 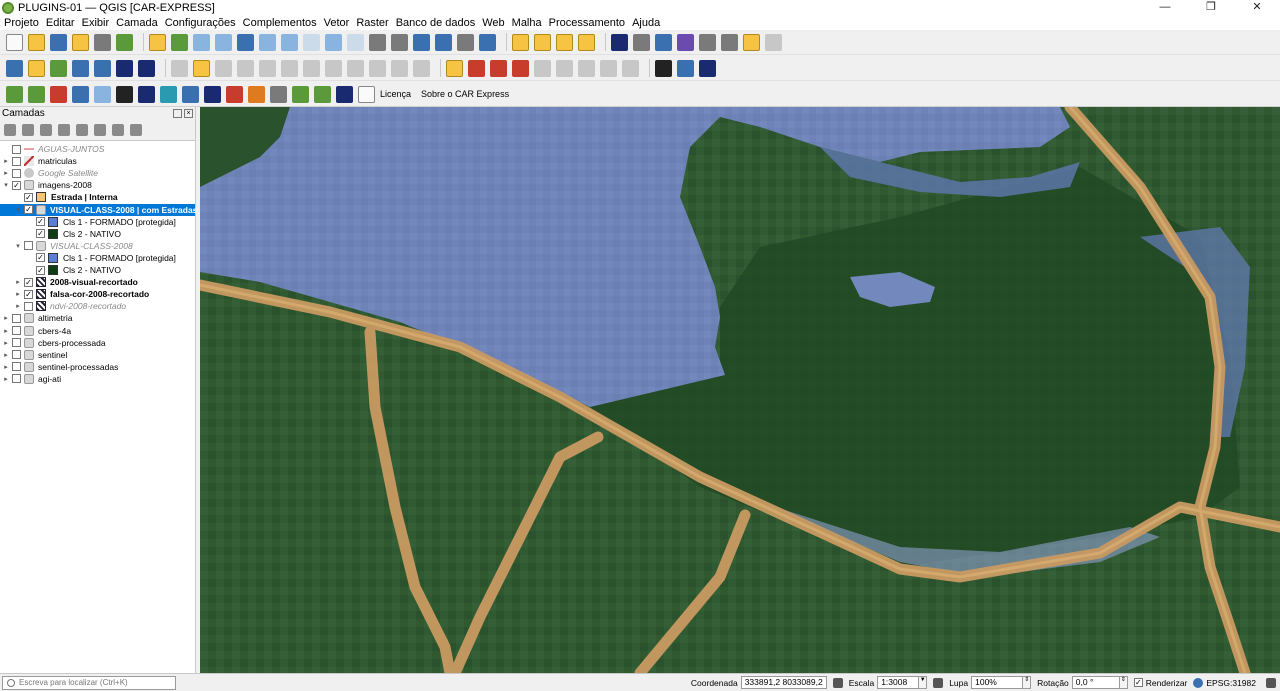 What do you see at coordinates (80, 42) in the screenshot?
I see `new-print-layout-icon` at bounding box center [80, 42].